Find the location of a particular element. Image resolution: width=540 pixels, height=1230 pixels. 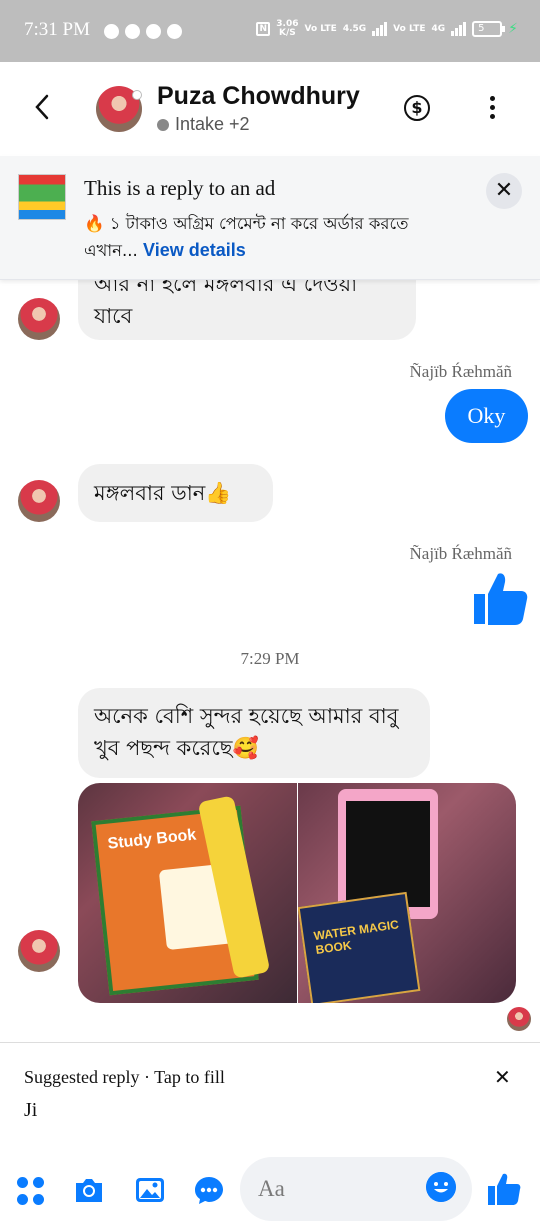

signal-bars-icon is located at coordinates (380, 29).